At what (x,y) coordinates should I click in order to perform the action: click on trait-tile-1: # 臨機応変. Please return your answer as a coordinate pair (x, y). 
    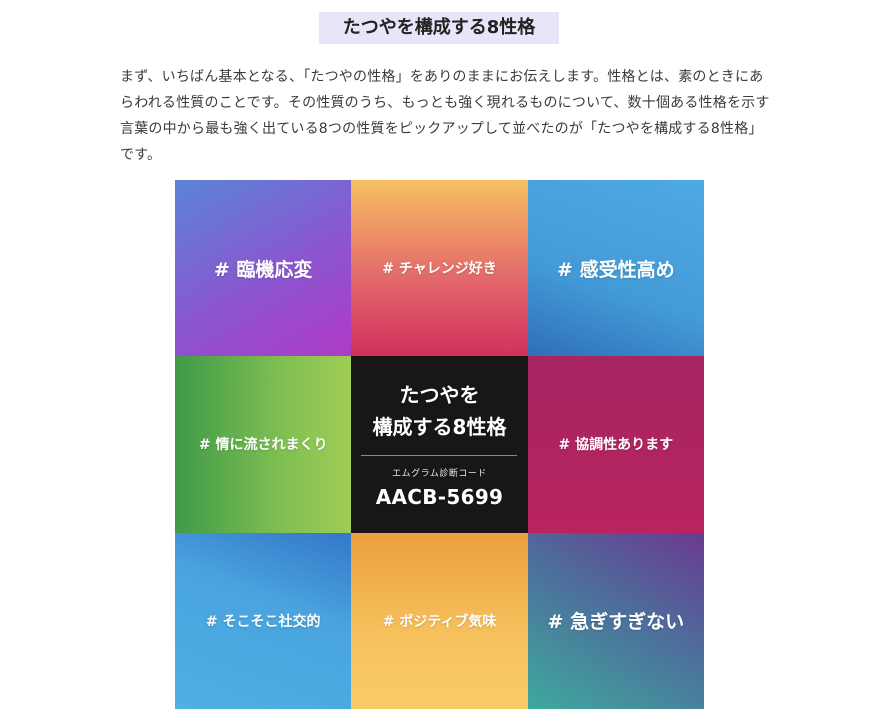
    Looking at the image, I should click on (263, 268).